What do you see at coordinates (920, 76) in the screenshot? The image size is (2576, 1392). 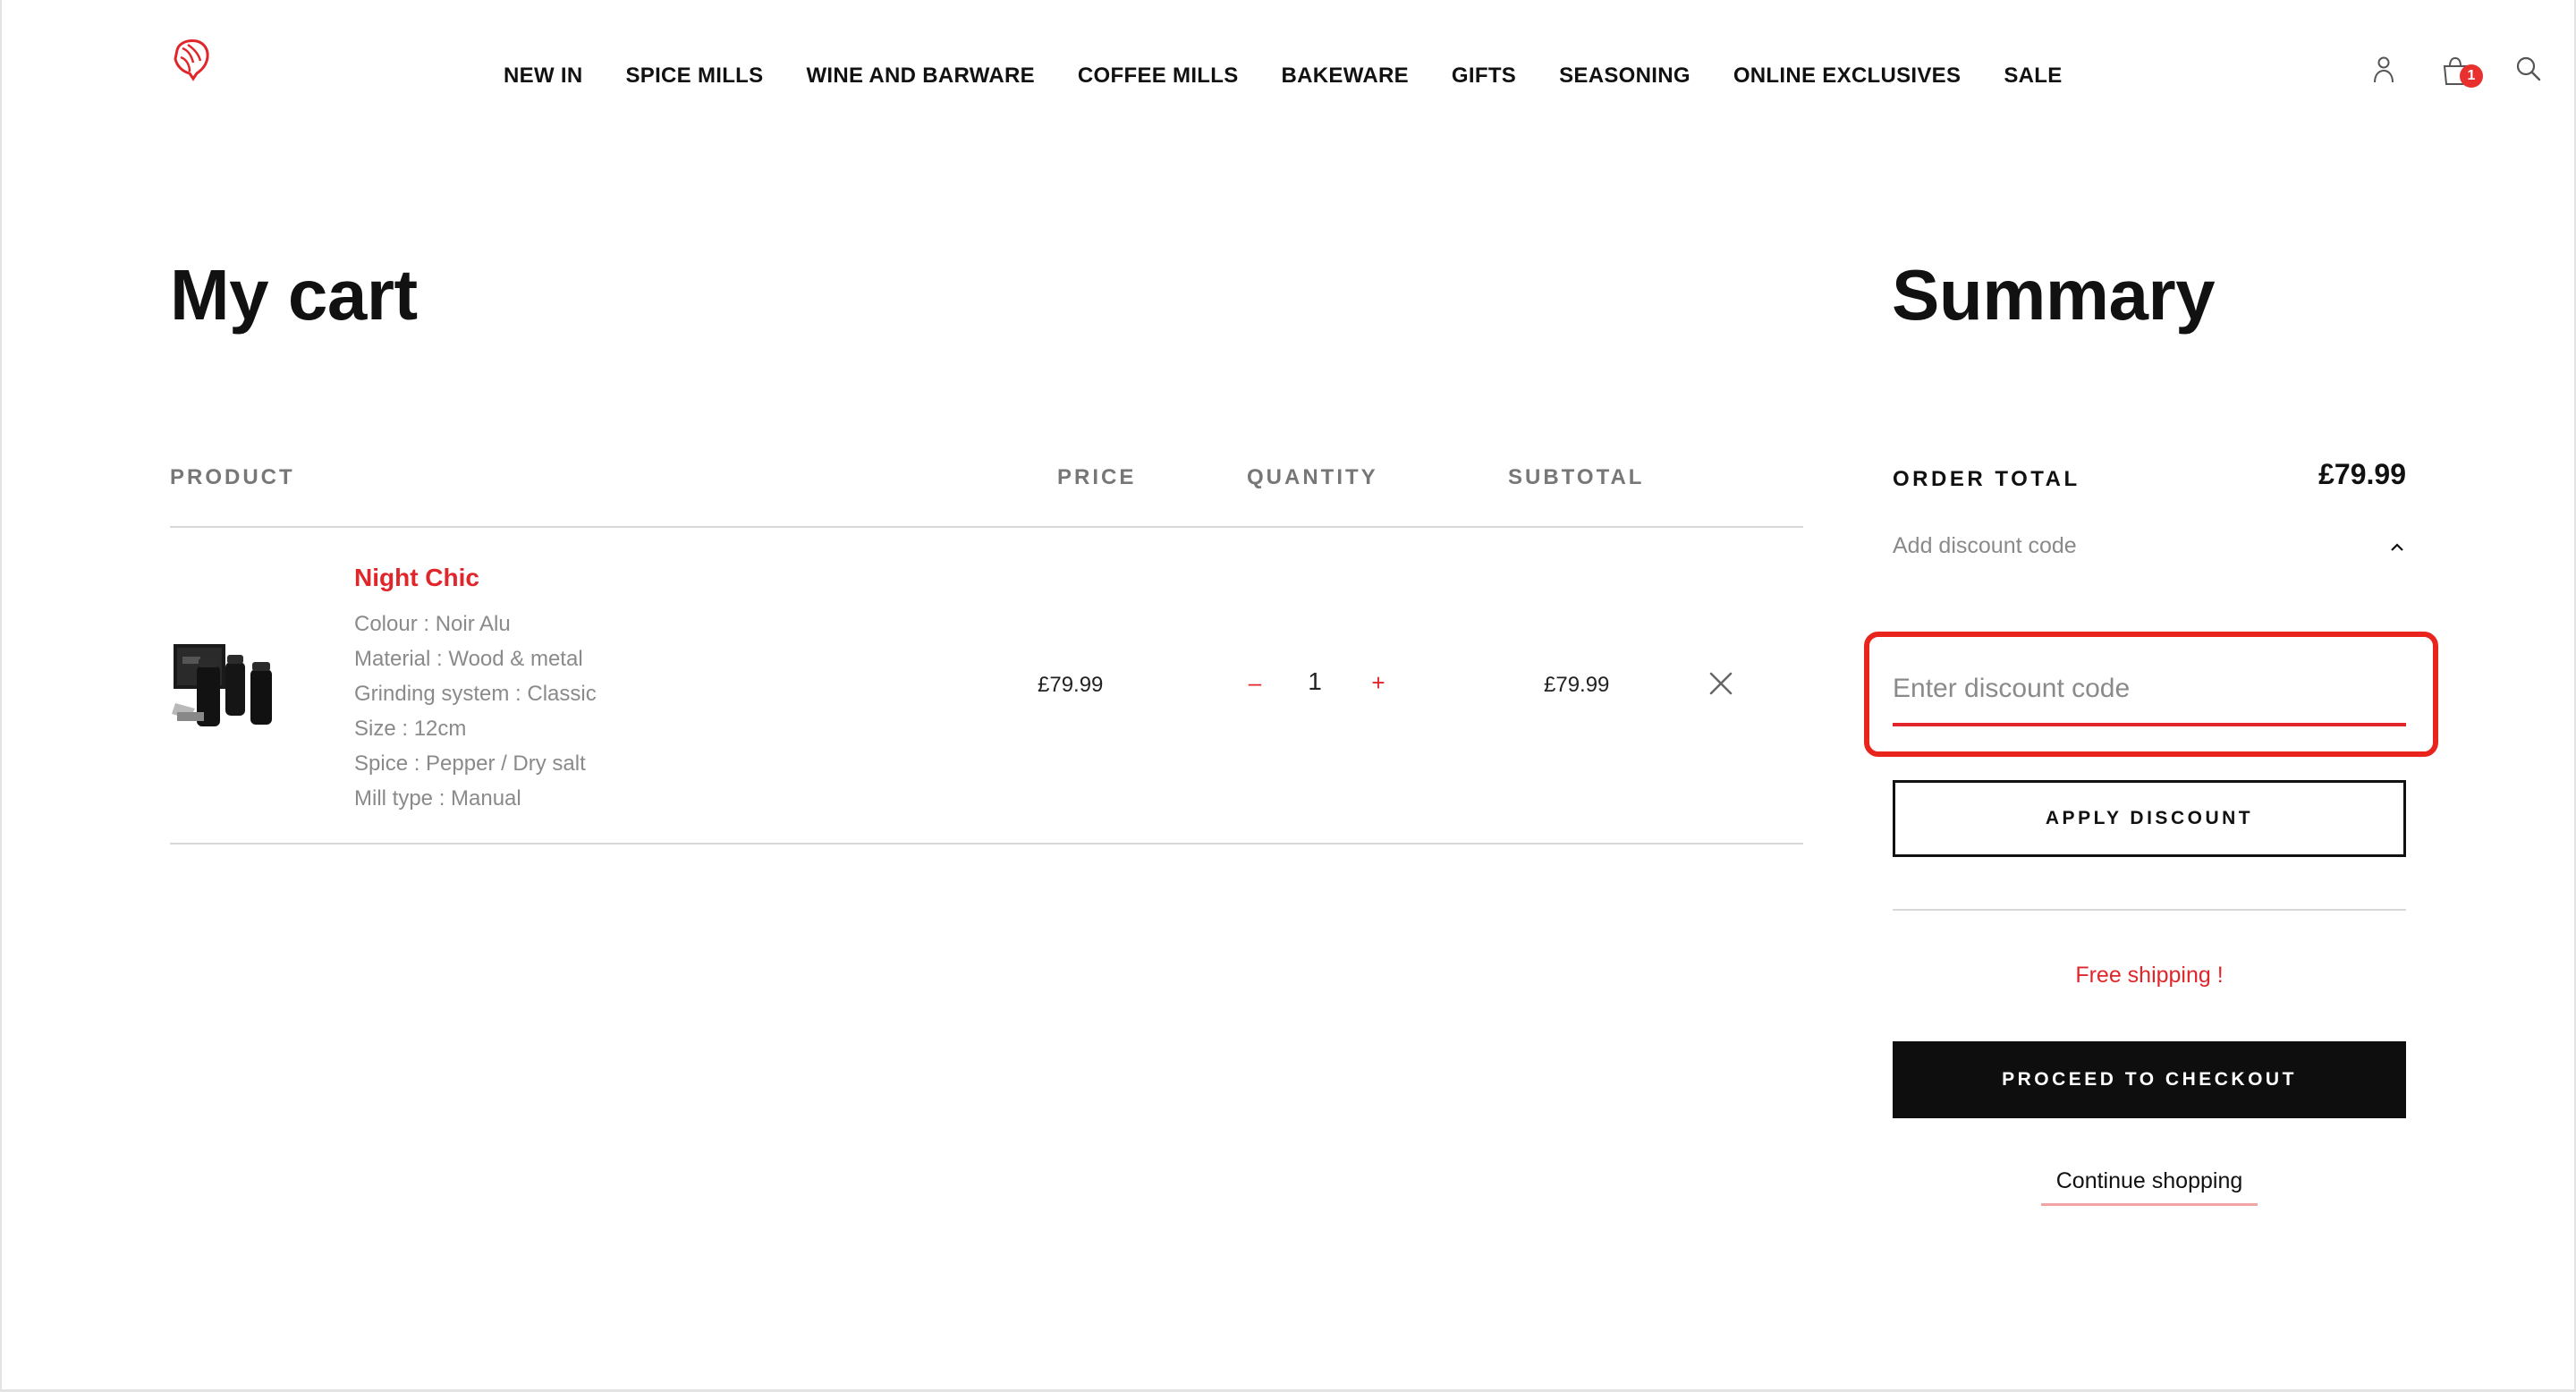 I see `nav-item-wine-and-barware: WINE AND BARWARE` at bounding box center [920, 76].